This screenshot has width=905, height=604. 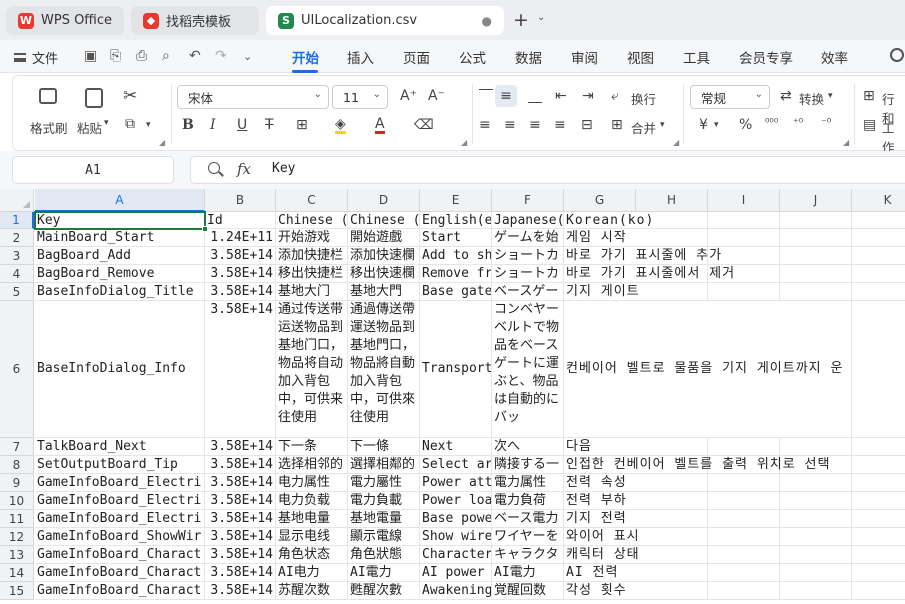 What do you see at coordinates (120, 537) in the screenshot?
I see `cell-a12: GameInfoBoard_ShowWir` at bounding box center [120, 537].